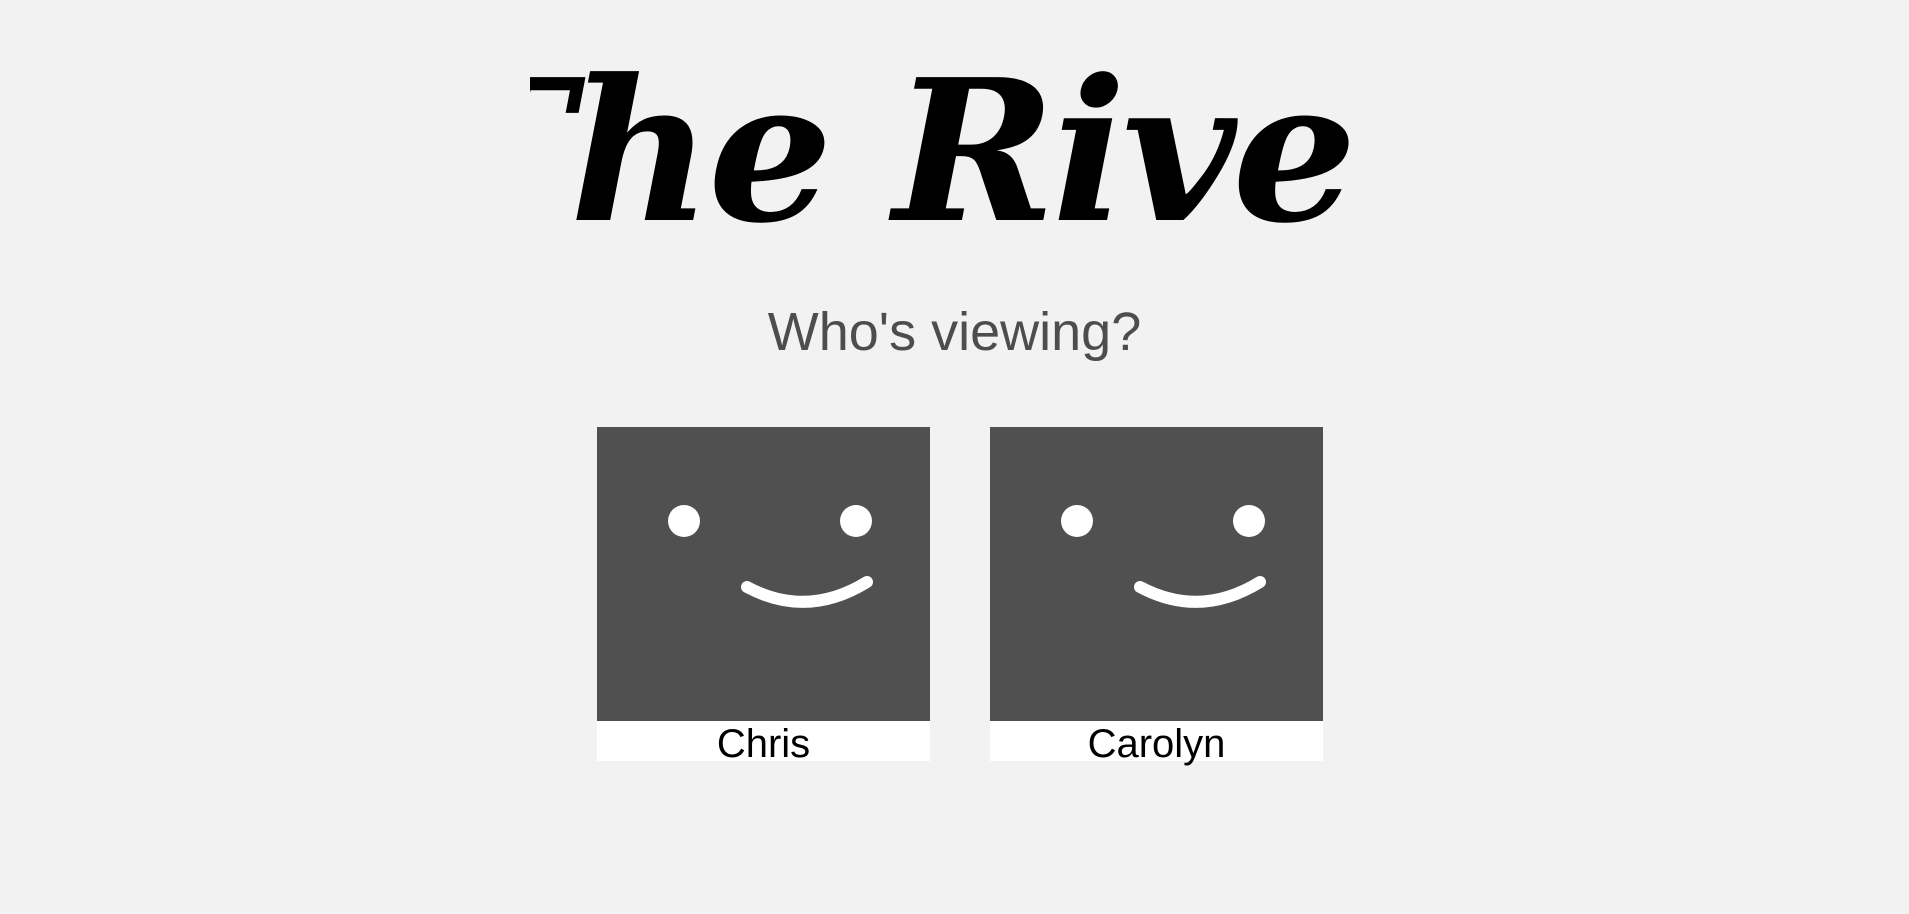 This screenshot has height=914, width=1909. I want to click on page-title: Who's viewing?, so click(954, 332).